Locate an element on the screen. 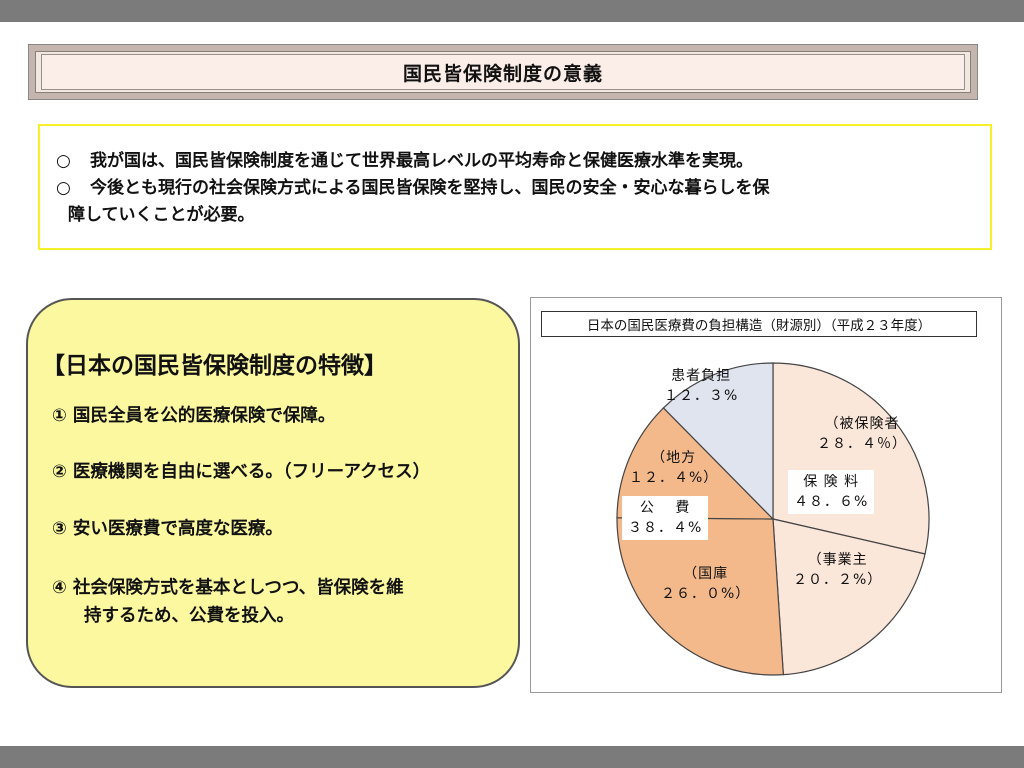 Image resolution: width=1024 pixels, height=768 pixels. label-insured: （被保険者 ２８．４％） is located at coordinates (862, 434).